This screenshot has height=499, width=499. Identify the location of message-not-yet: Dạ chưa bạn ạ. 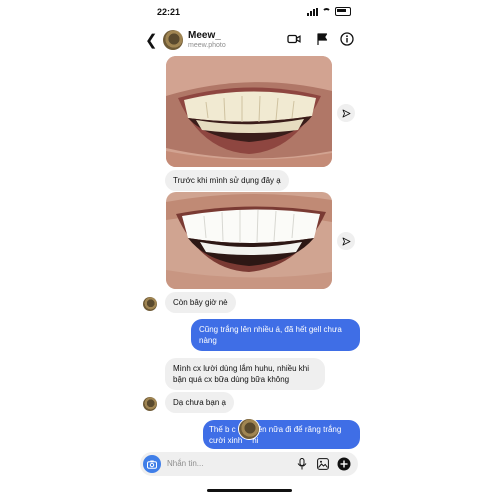
(199, 402).